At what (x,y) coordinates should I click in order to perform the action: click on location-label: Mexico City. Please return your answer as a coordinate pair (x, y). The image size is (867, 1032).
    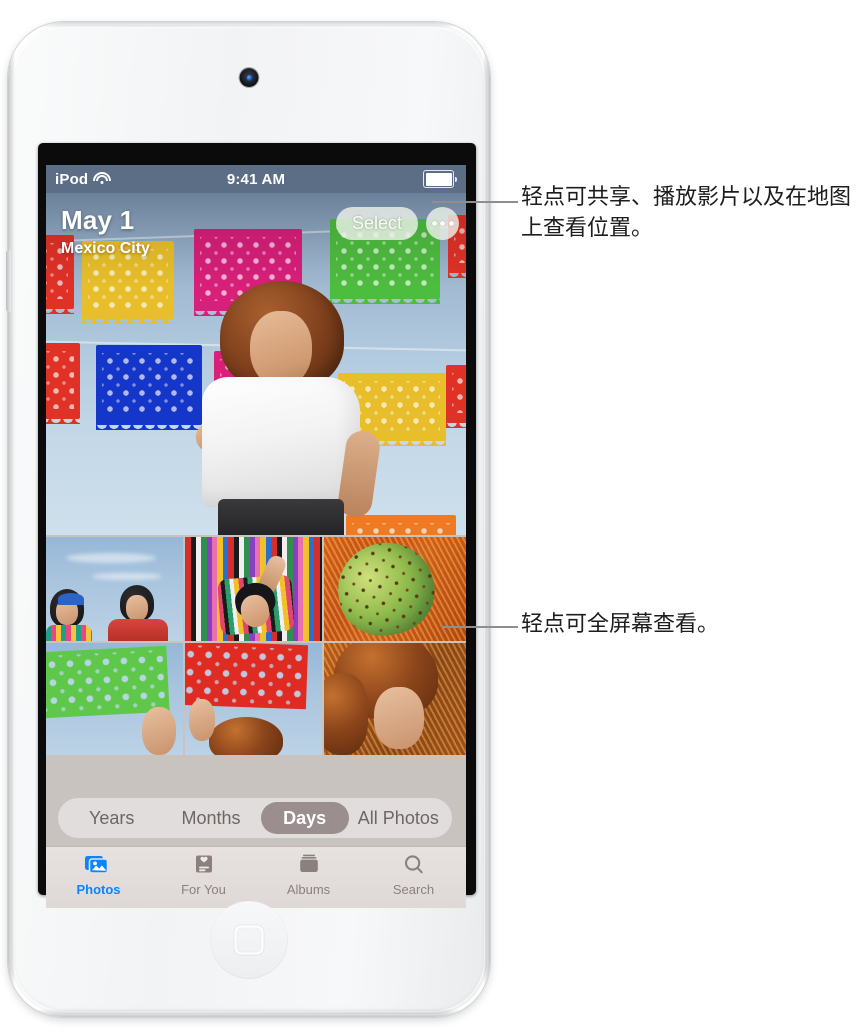
    Looking at the image, I should click on (105, 248).